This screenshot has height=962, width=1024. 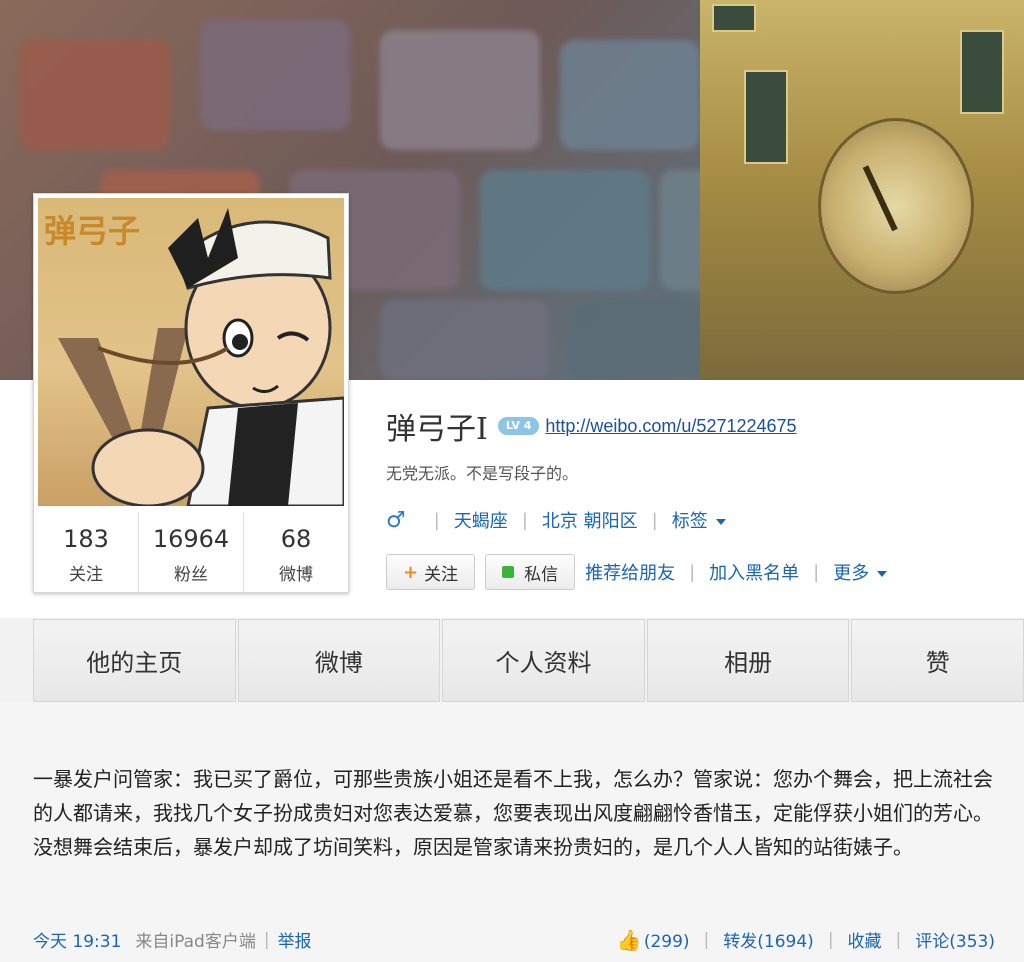 What do you see at coordinates (530, 572) in the screenshot?
I see `message-button: 私信` at bounding box center [530, 572].